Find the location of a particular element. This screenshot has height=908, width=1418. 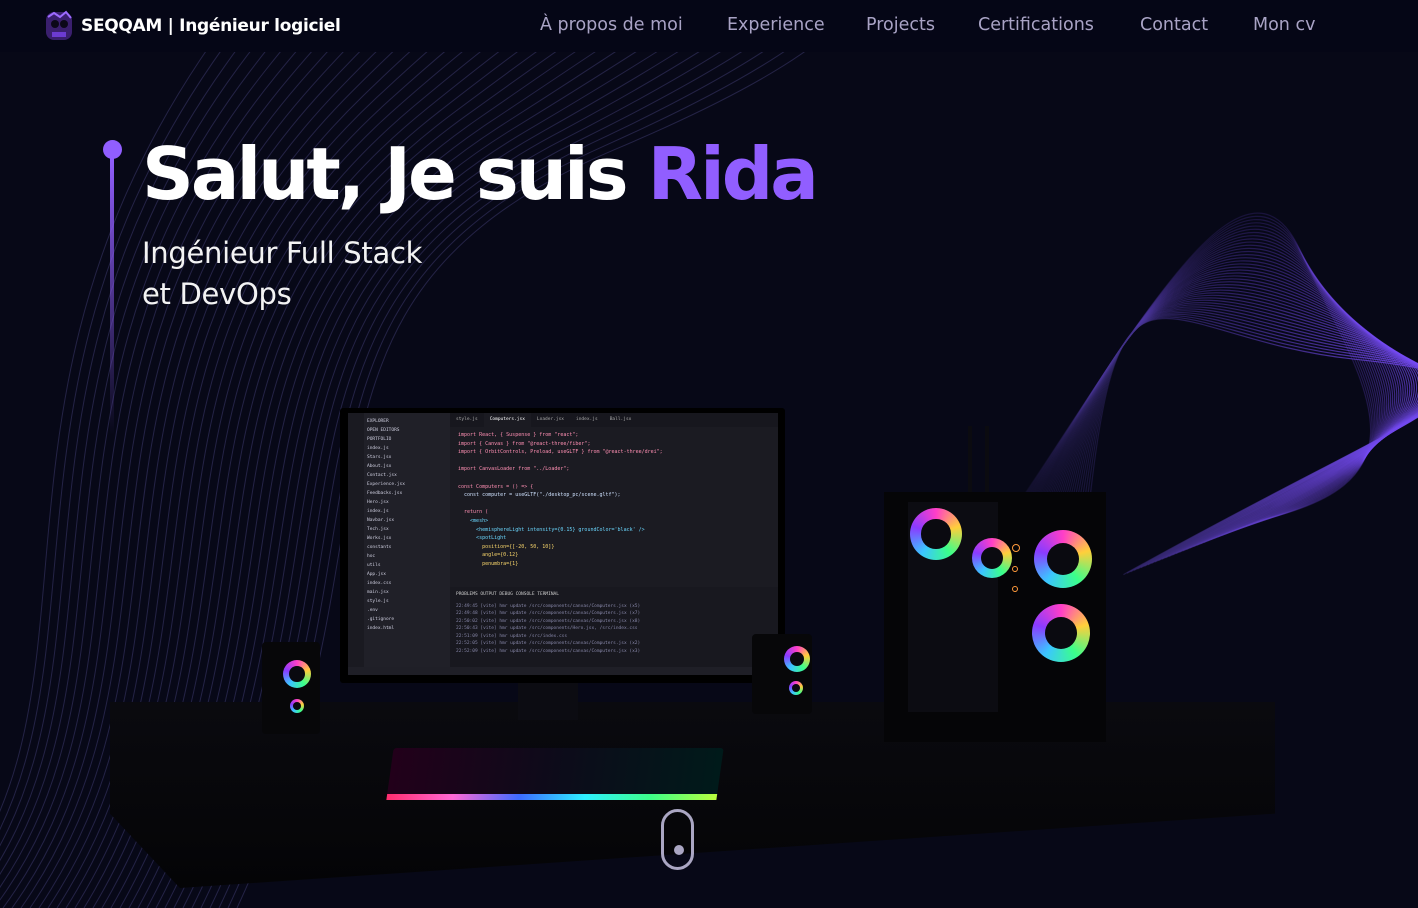

hero-title: Salut, Je suis Rida is located at coordinates (480, 174).